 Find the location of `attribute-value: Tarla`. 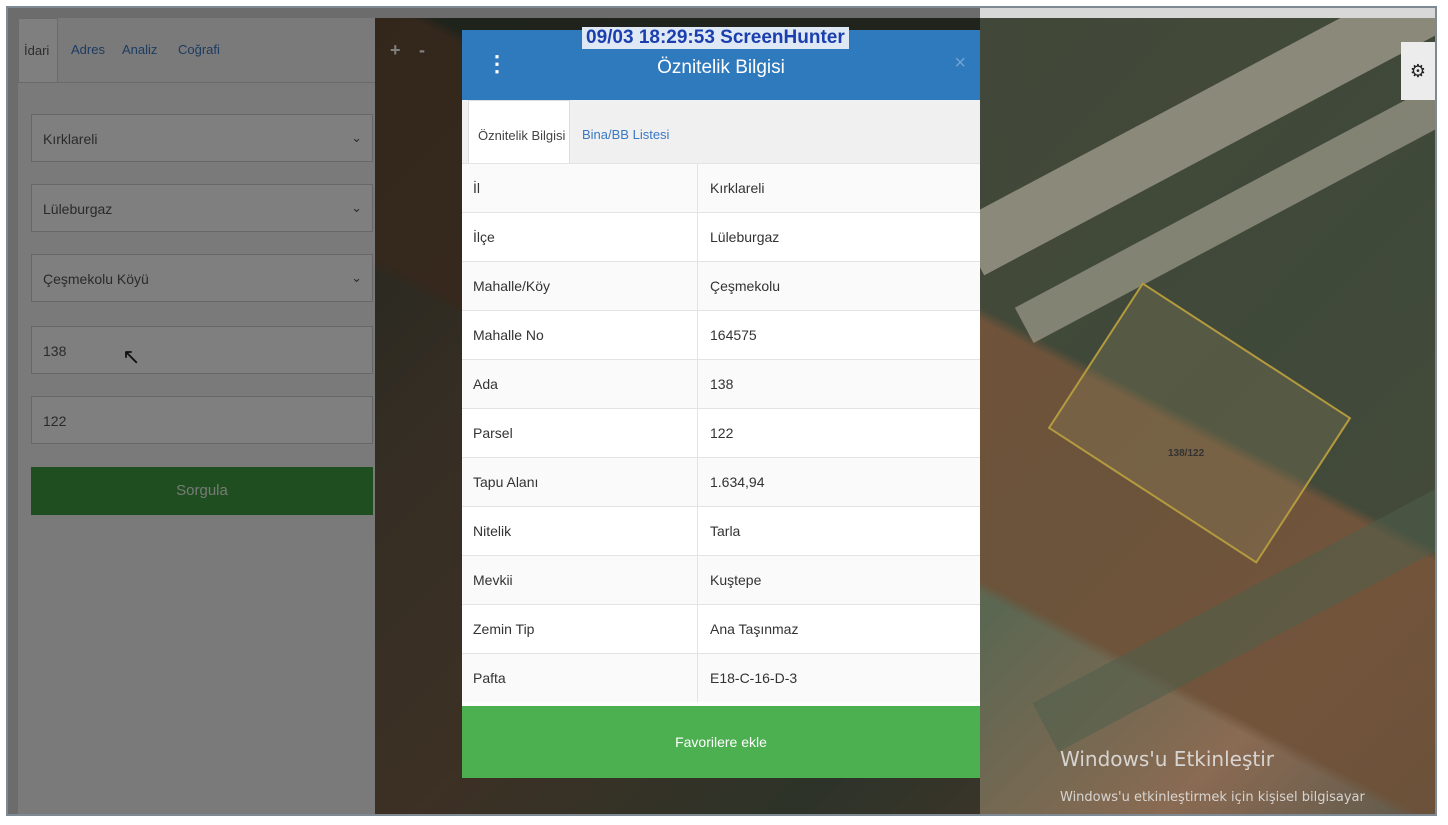

attribute-value: Tarla is located at coordinates (838, 531).